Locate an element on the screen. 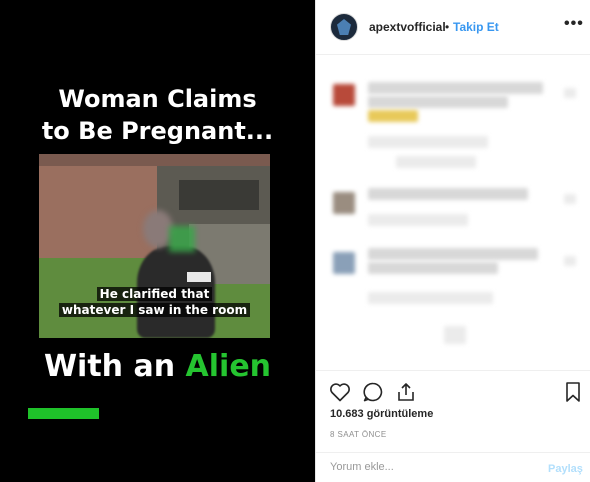 The image size is (590, 482). avatar is located at coordinates (344, 27).